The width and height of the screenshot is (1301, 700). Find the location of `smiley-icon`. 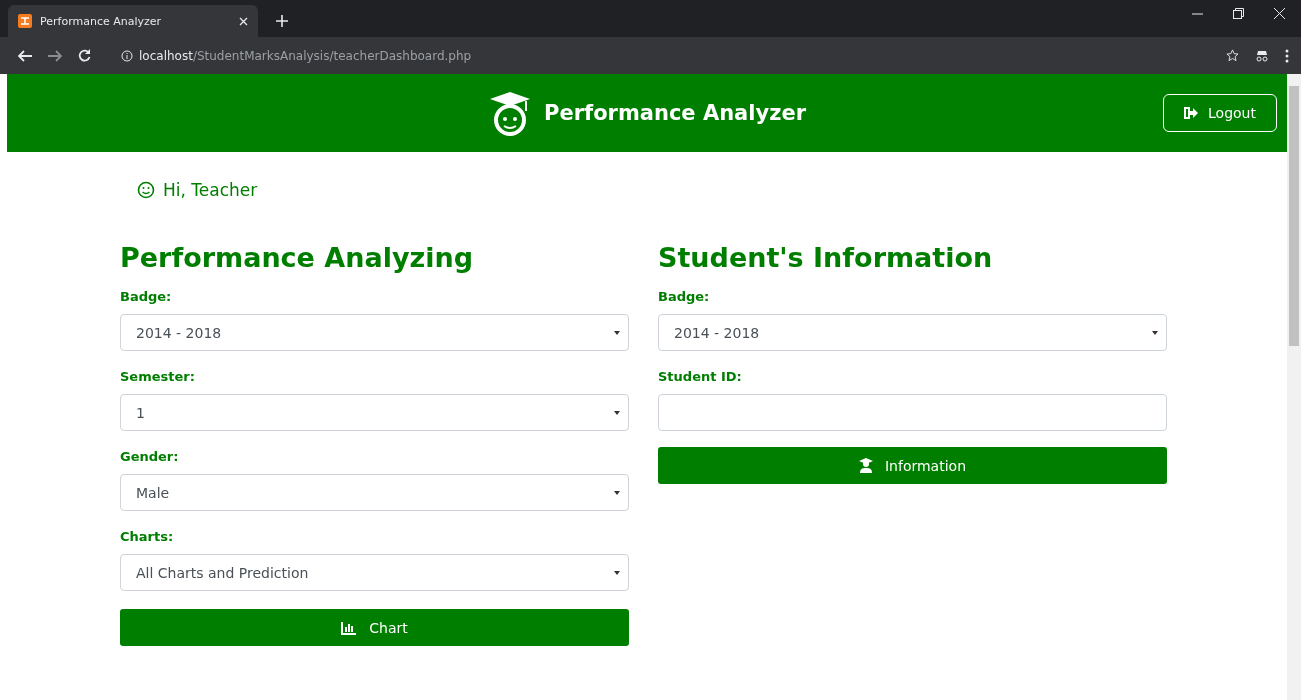

smiley-icon is located at coordinates (146, 190).